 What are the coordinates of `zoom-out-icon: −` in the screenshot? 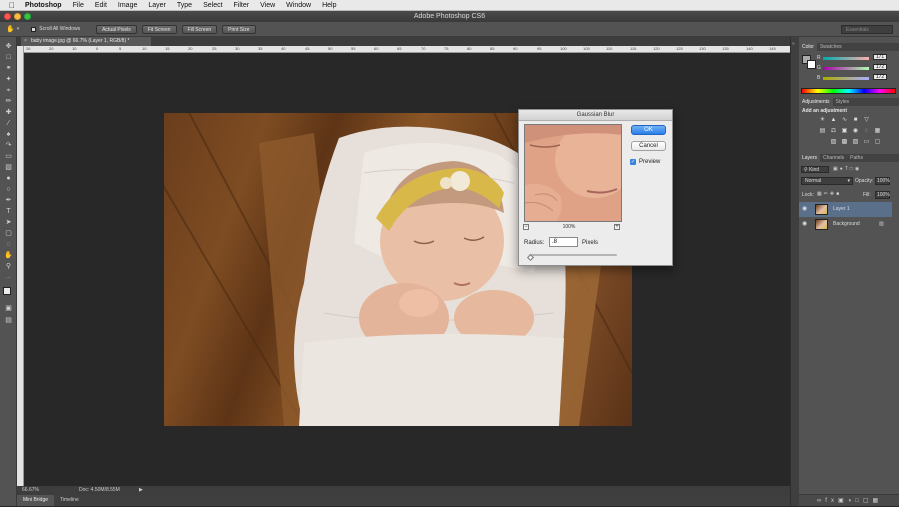 It's located at (526, 227).